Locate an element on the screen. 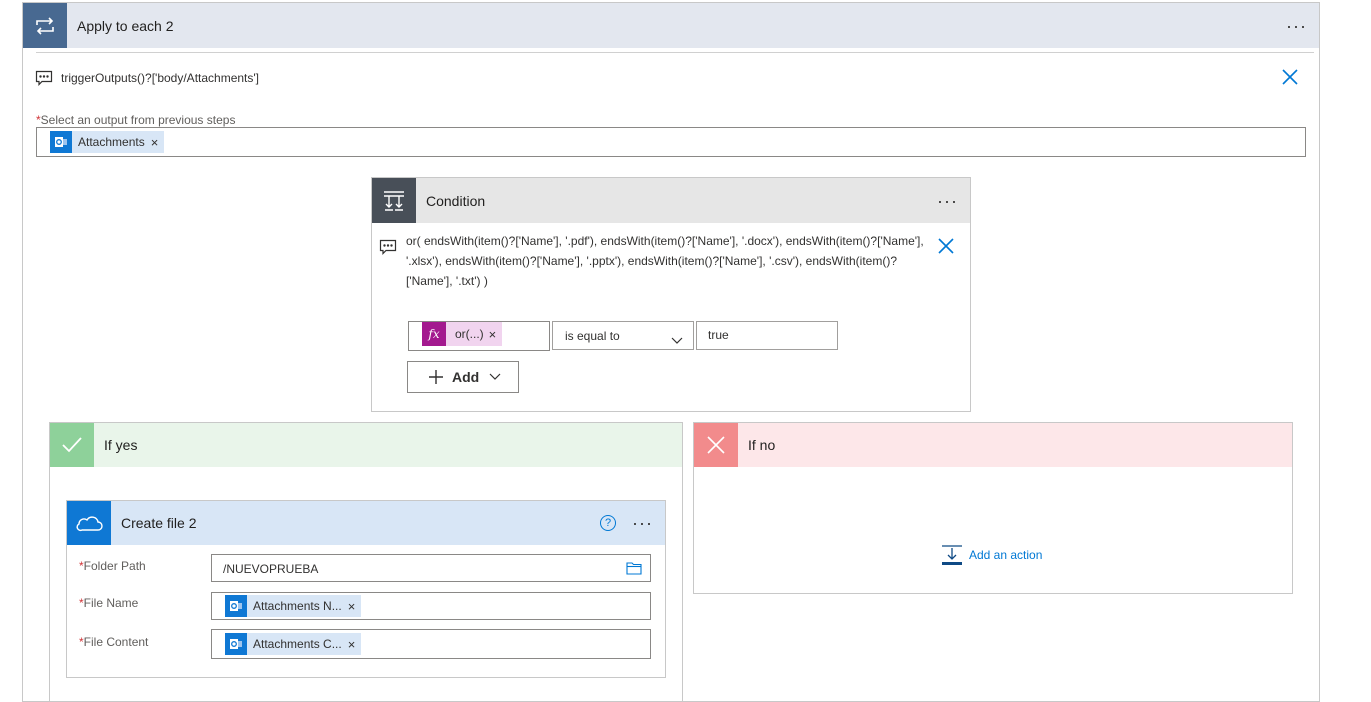 This screenshot has height=702, width=1371. operator-value: is equal to is located at coordinates (592, 336).